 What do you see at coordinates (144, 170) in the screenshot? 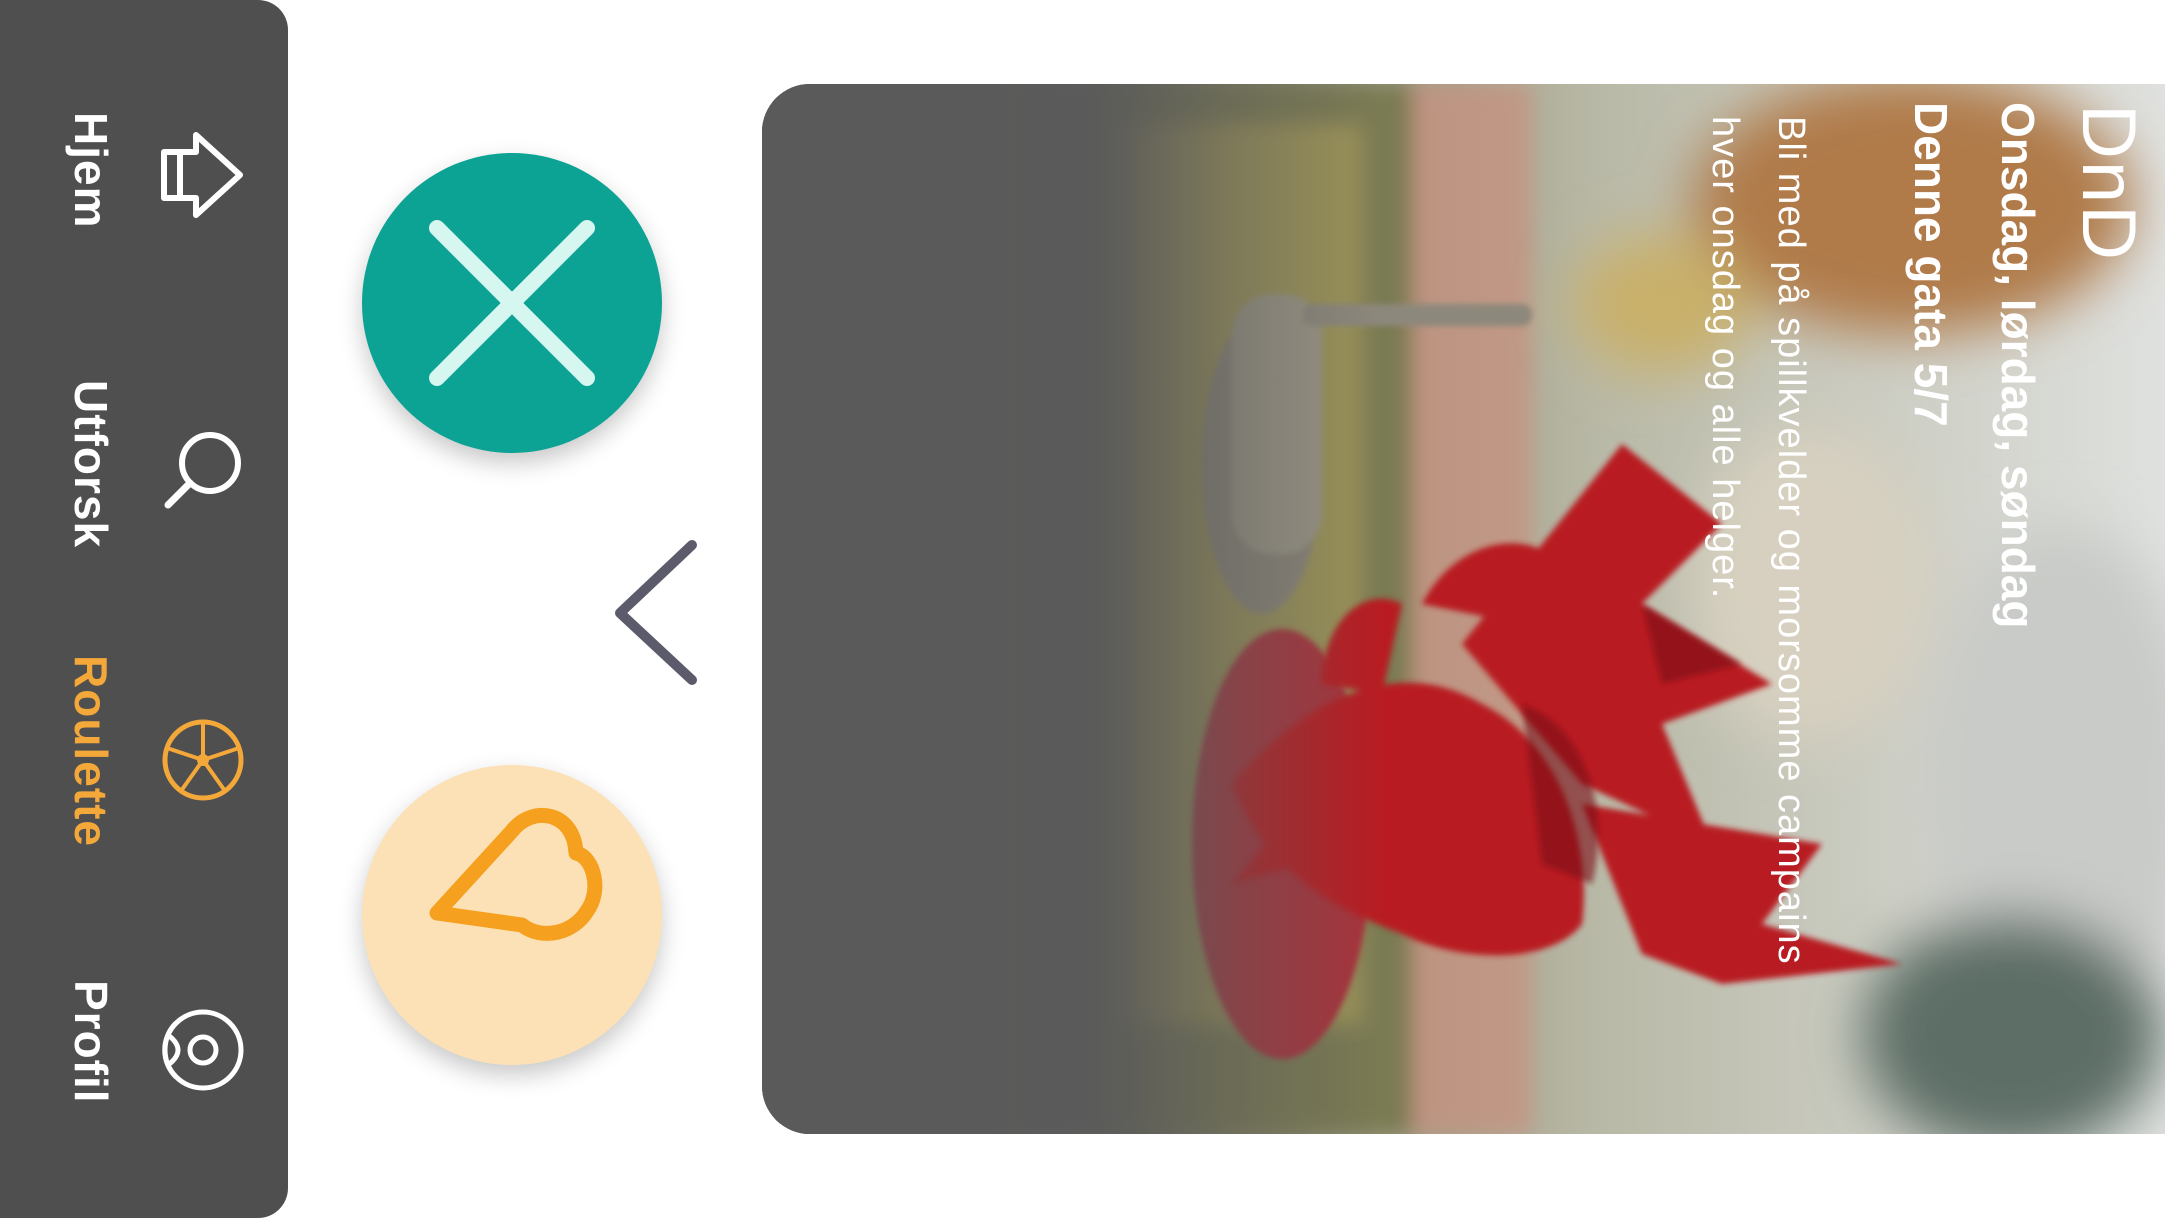
I see `nav-item-hjem: Hjem` at bounding box center [144, 170].